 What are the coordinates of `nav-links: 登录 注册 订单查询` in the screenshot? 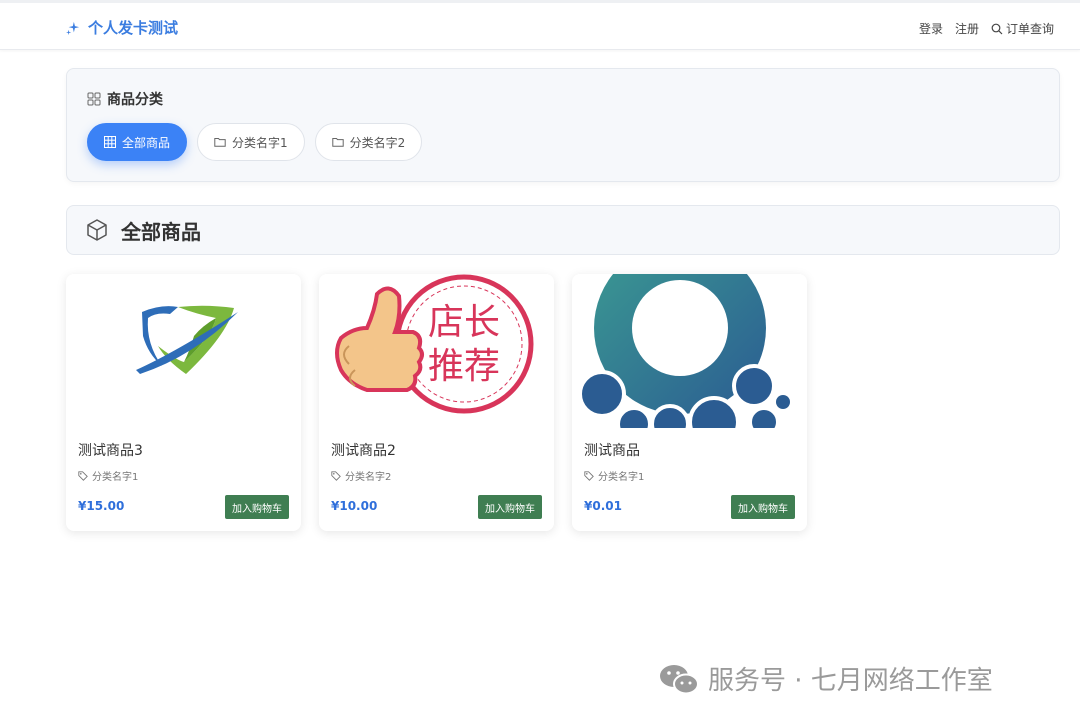 It's located at (980, 28).